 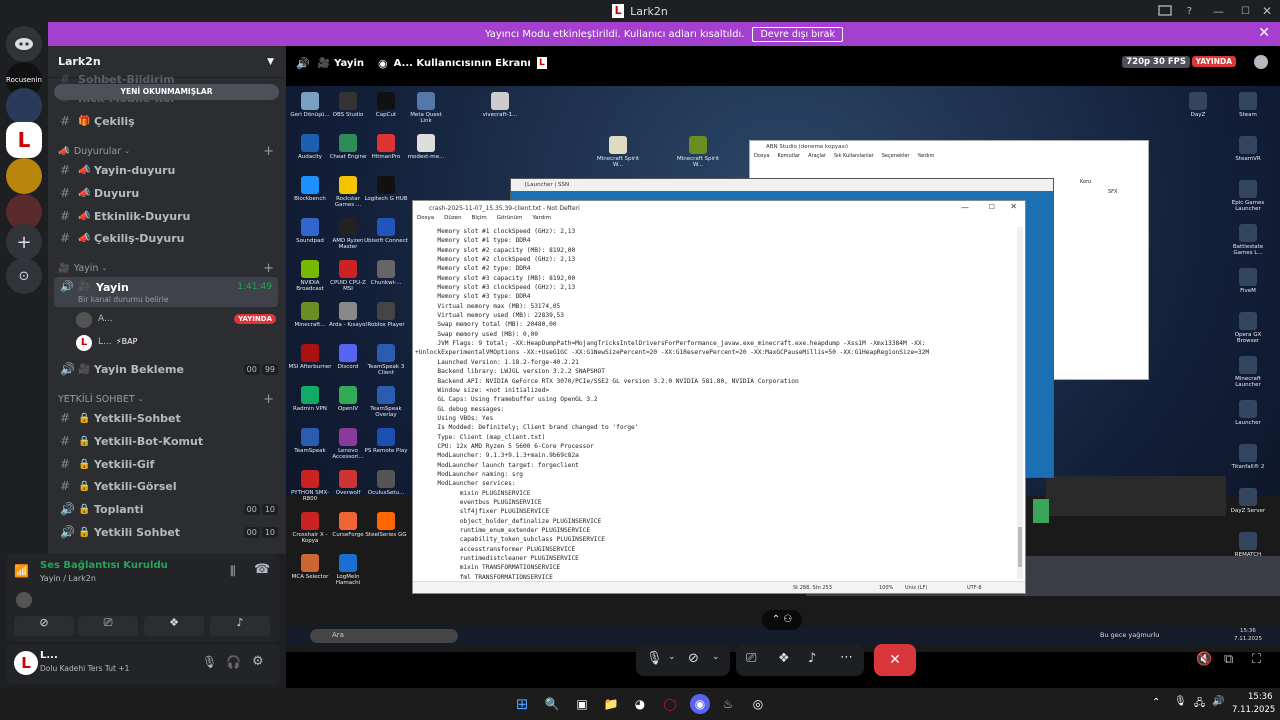 What do you see at coordinates (233, 571) in the screenshot?
I see `noise-suppression-icon: ⫼` at bounding box center [233, 571].